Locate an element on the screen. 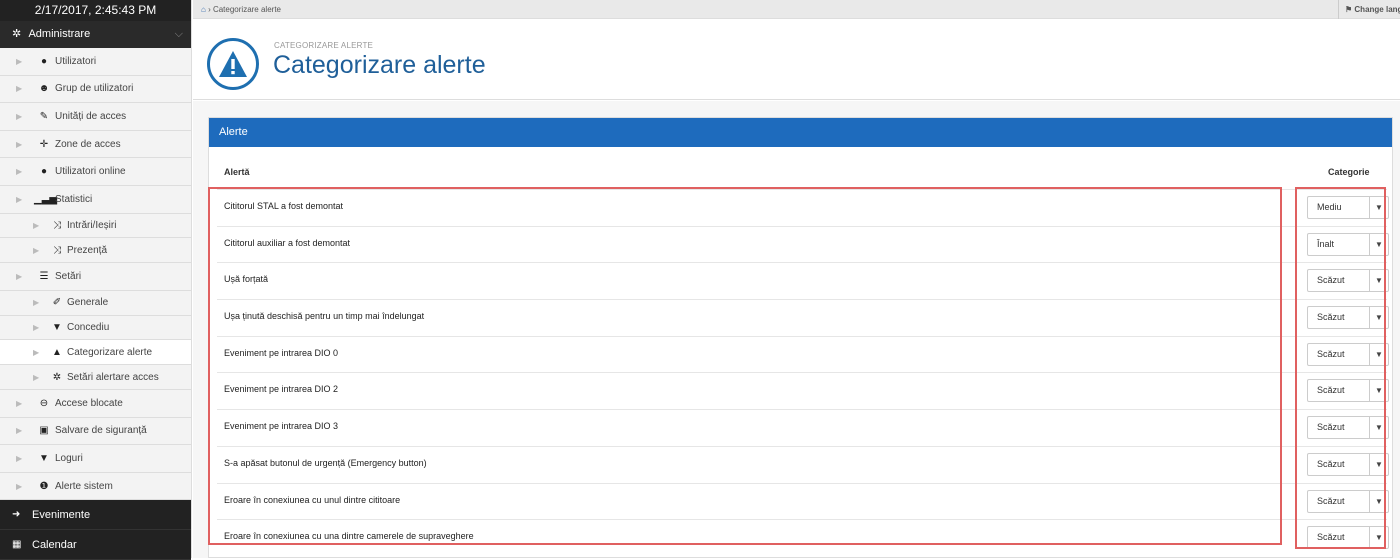 This screenshot has width=1400, height=560. list-icon: ☰ is located at coordinates (44, 276).